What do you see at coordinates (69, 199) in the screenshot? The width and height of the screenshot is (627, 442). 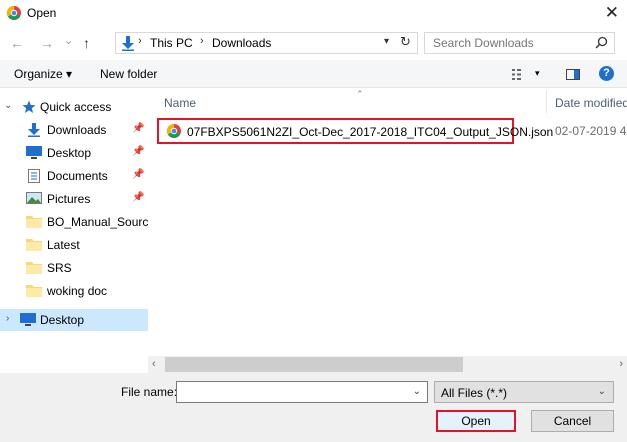 I see `sidebar-item-label: Pictures` at bounding box center [69, 199].